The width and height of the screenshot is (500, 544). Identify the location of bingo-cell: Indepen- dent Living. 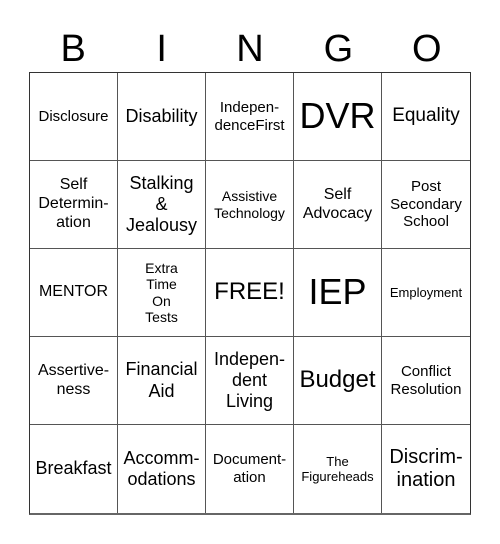
(250, 381).